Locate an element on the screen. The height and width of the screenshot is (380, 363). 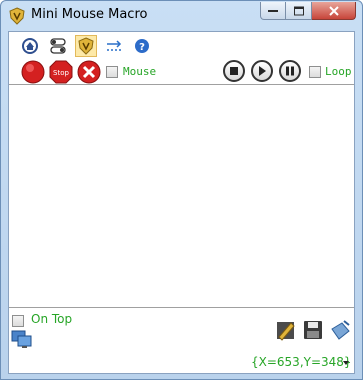
record-button is located at coordinates (33, 72).